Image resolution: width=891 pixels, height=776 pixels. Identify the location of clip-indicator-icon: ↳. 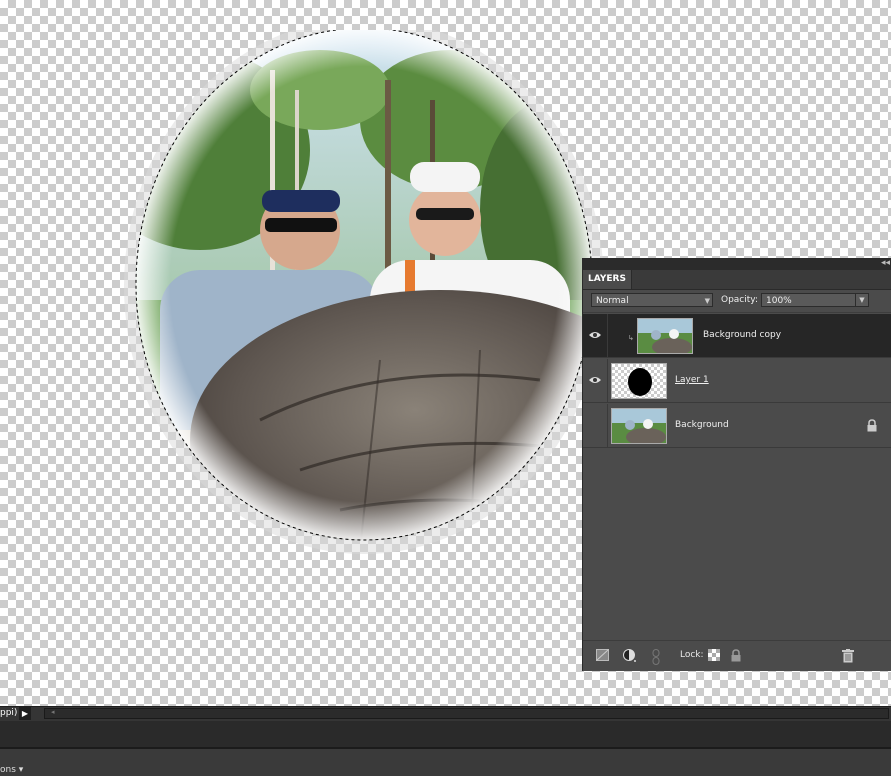
(631, 338).